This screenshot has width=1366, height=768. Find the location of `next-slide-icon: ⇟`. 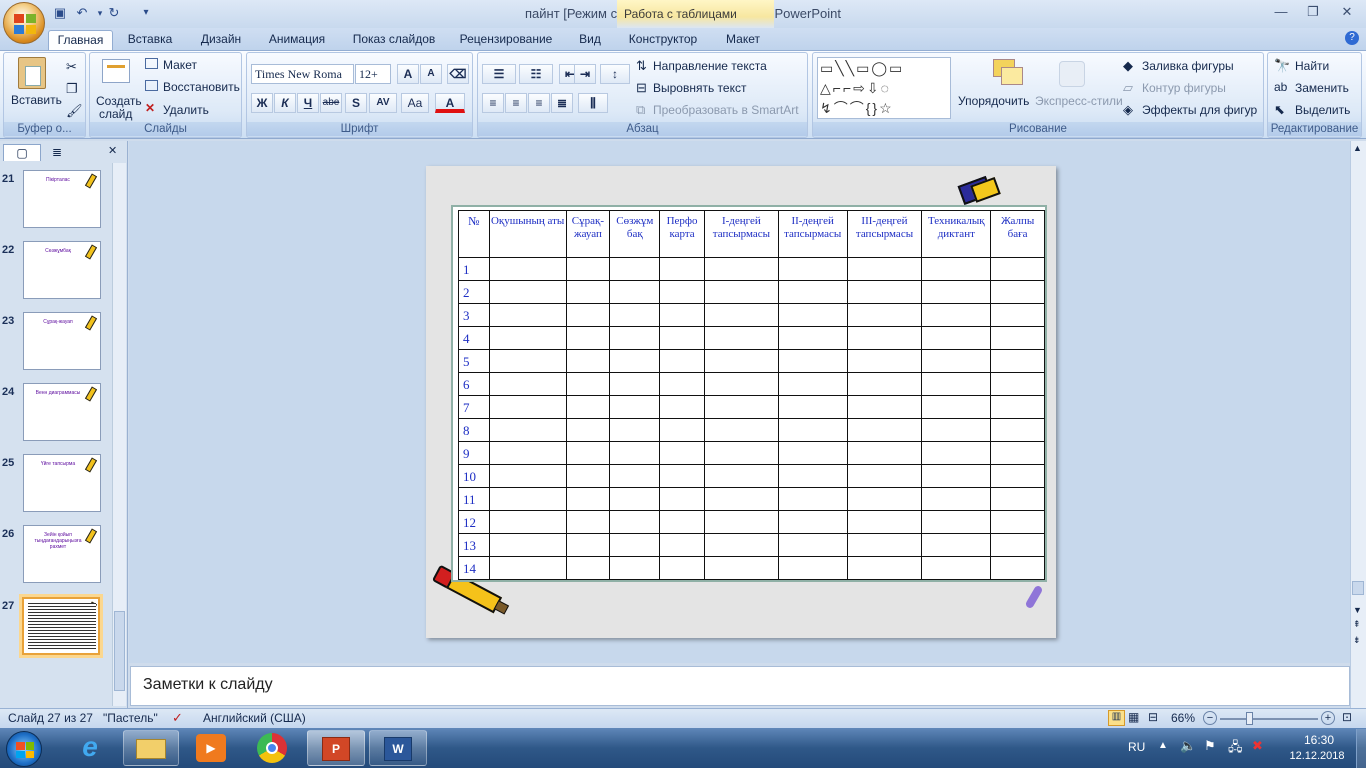

next-slide-icon: ⇟ is located at coordinates (1357, 640).